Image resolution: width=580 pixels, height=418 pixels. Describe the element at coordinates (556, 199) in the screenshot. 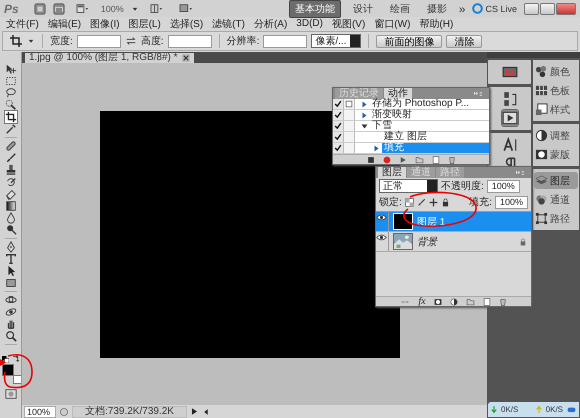

I see `dock-panel-button: 通道` at that location.